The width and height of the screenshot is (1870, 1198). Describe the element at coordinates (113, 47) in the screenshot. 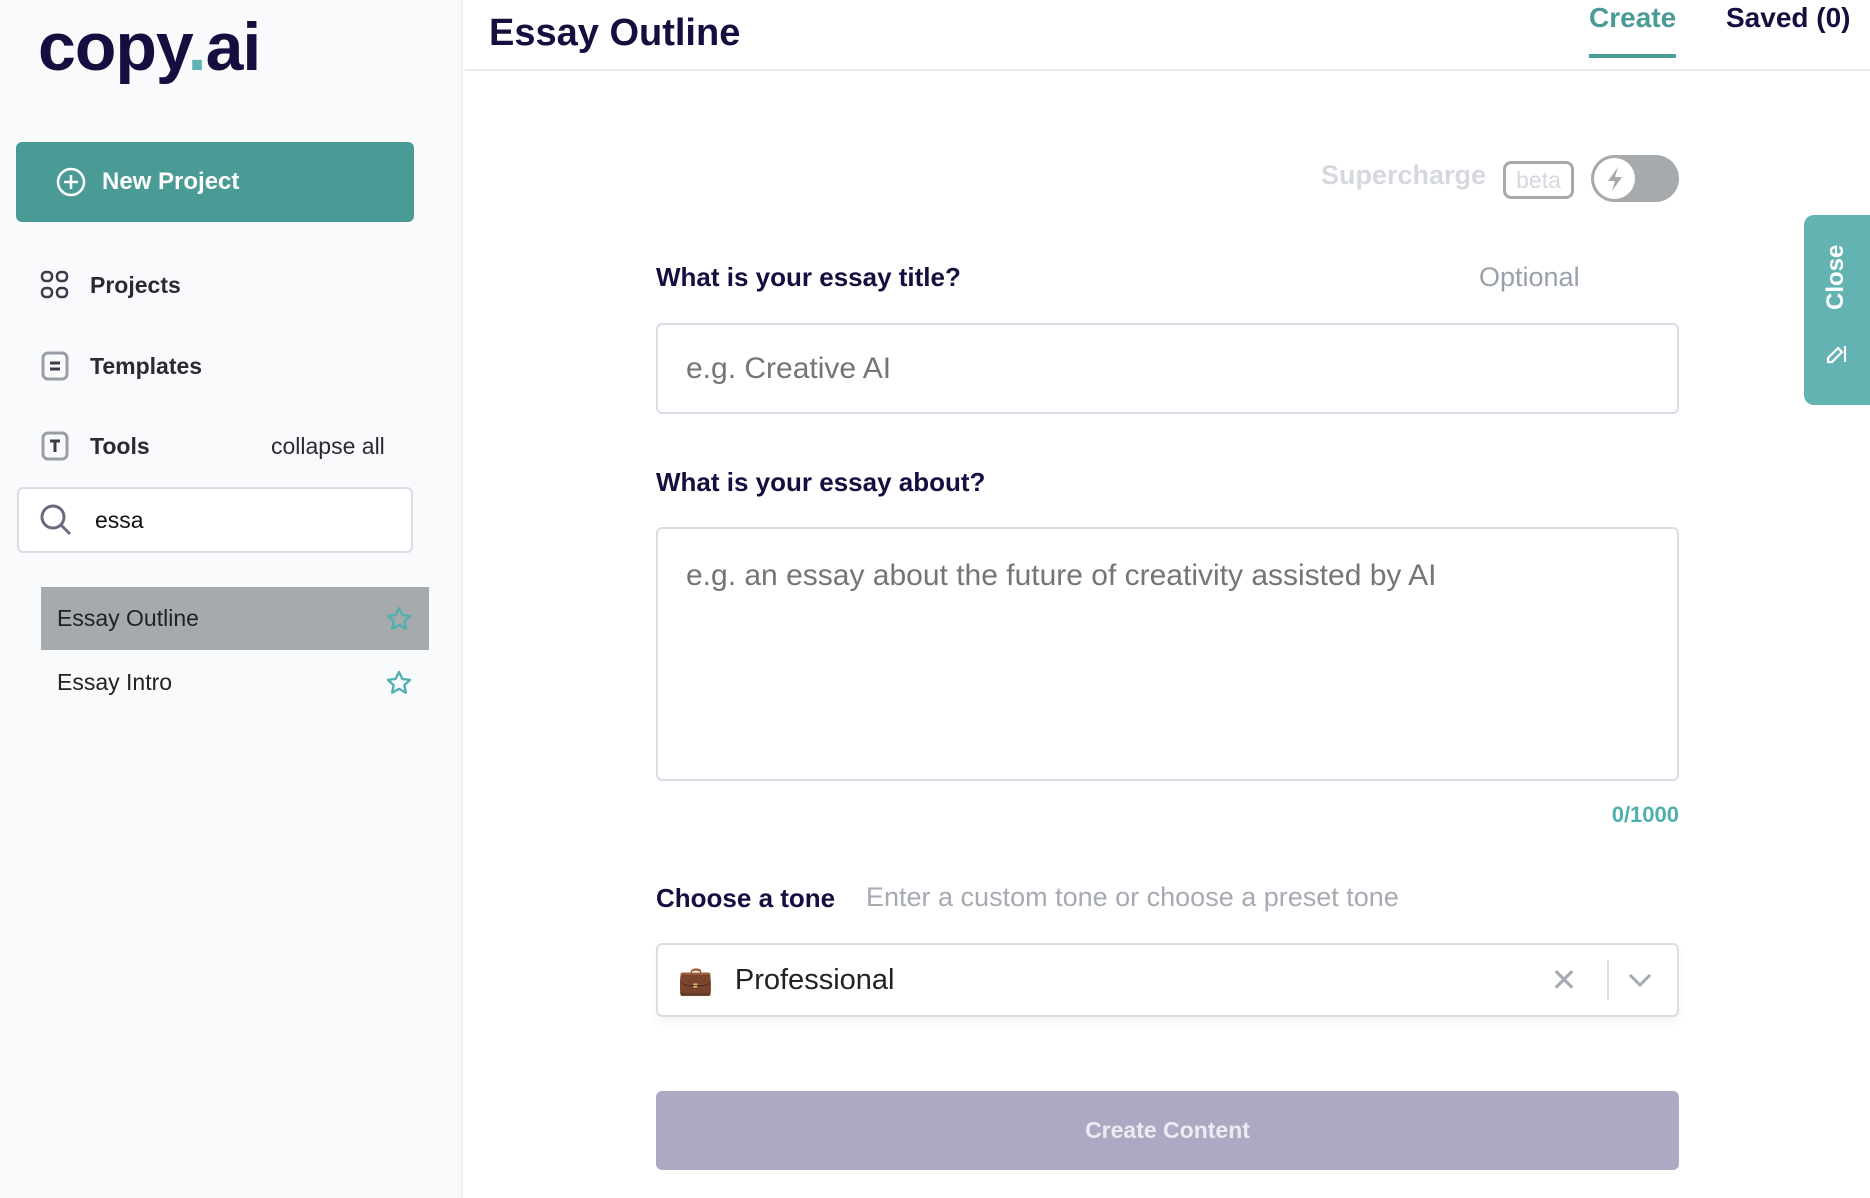

I see `logo-text: copy` at that location.